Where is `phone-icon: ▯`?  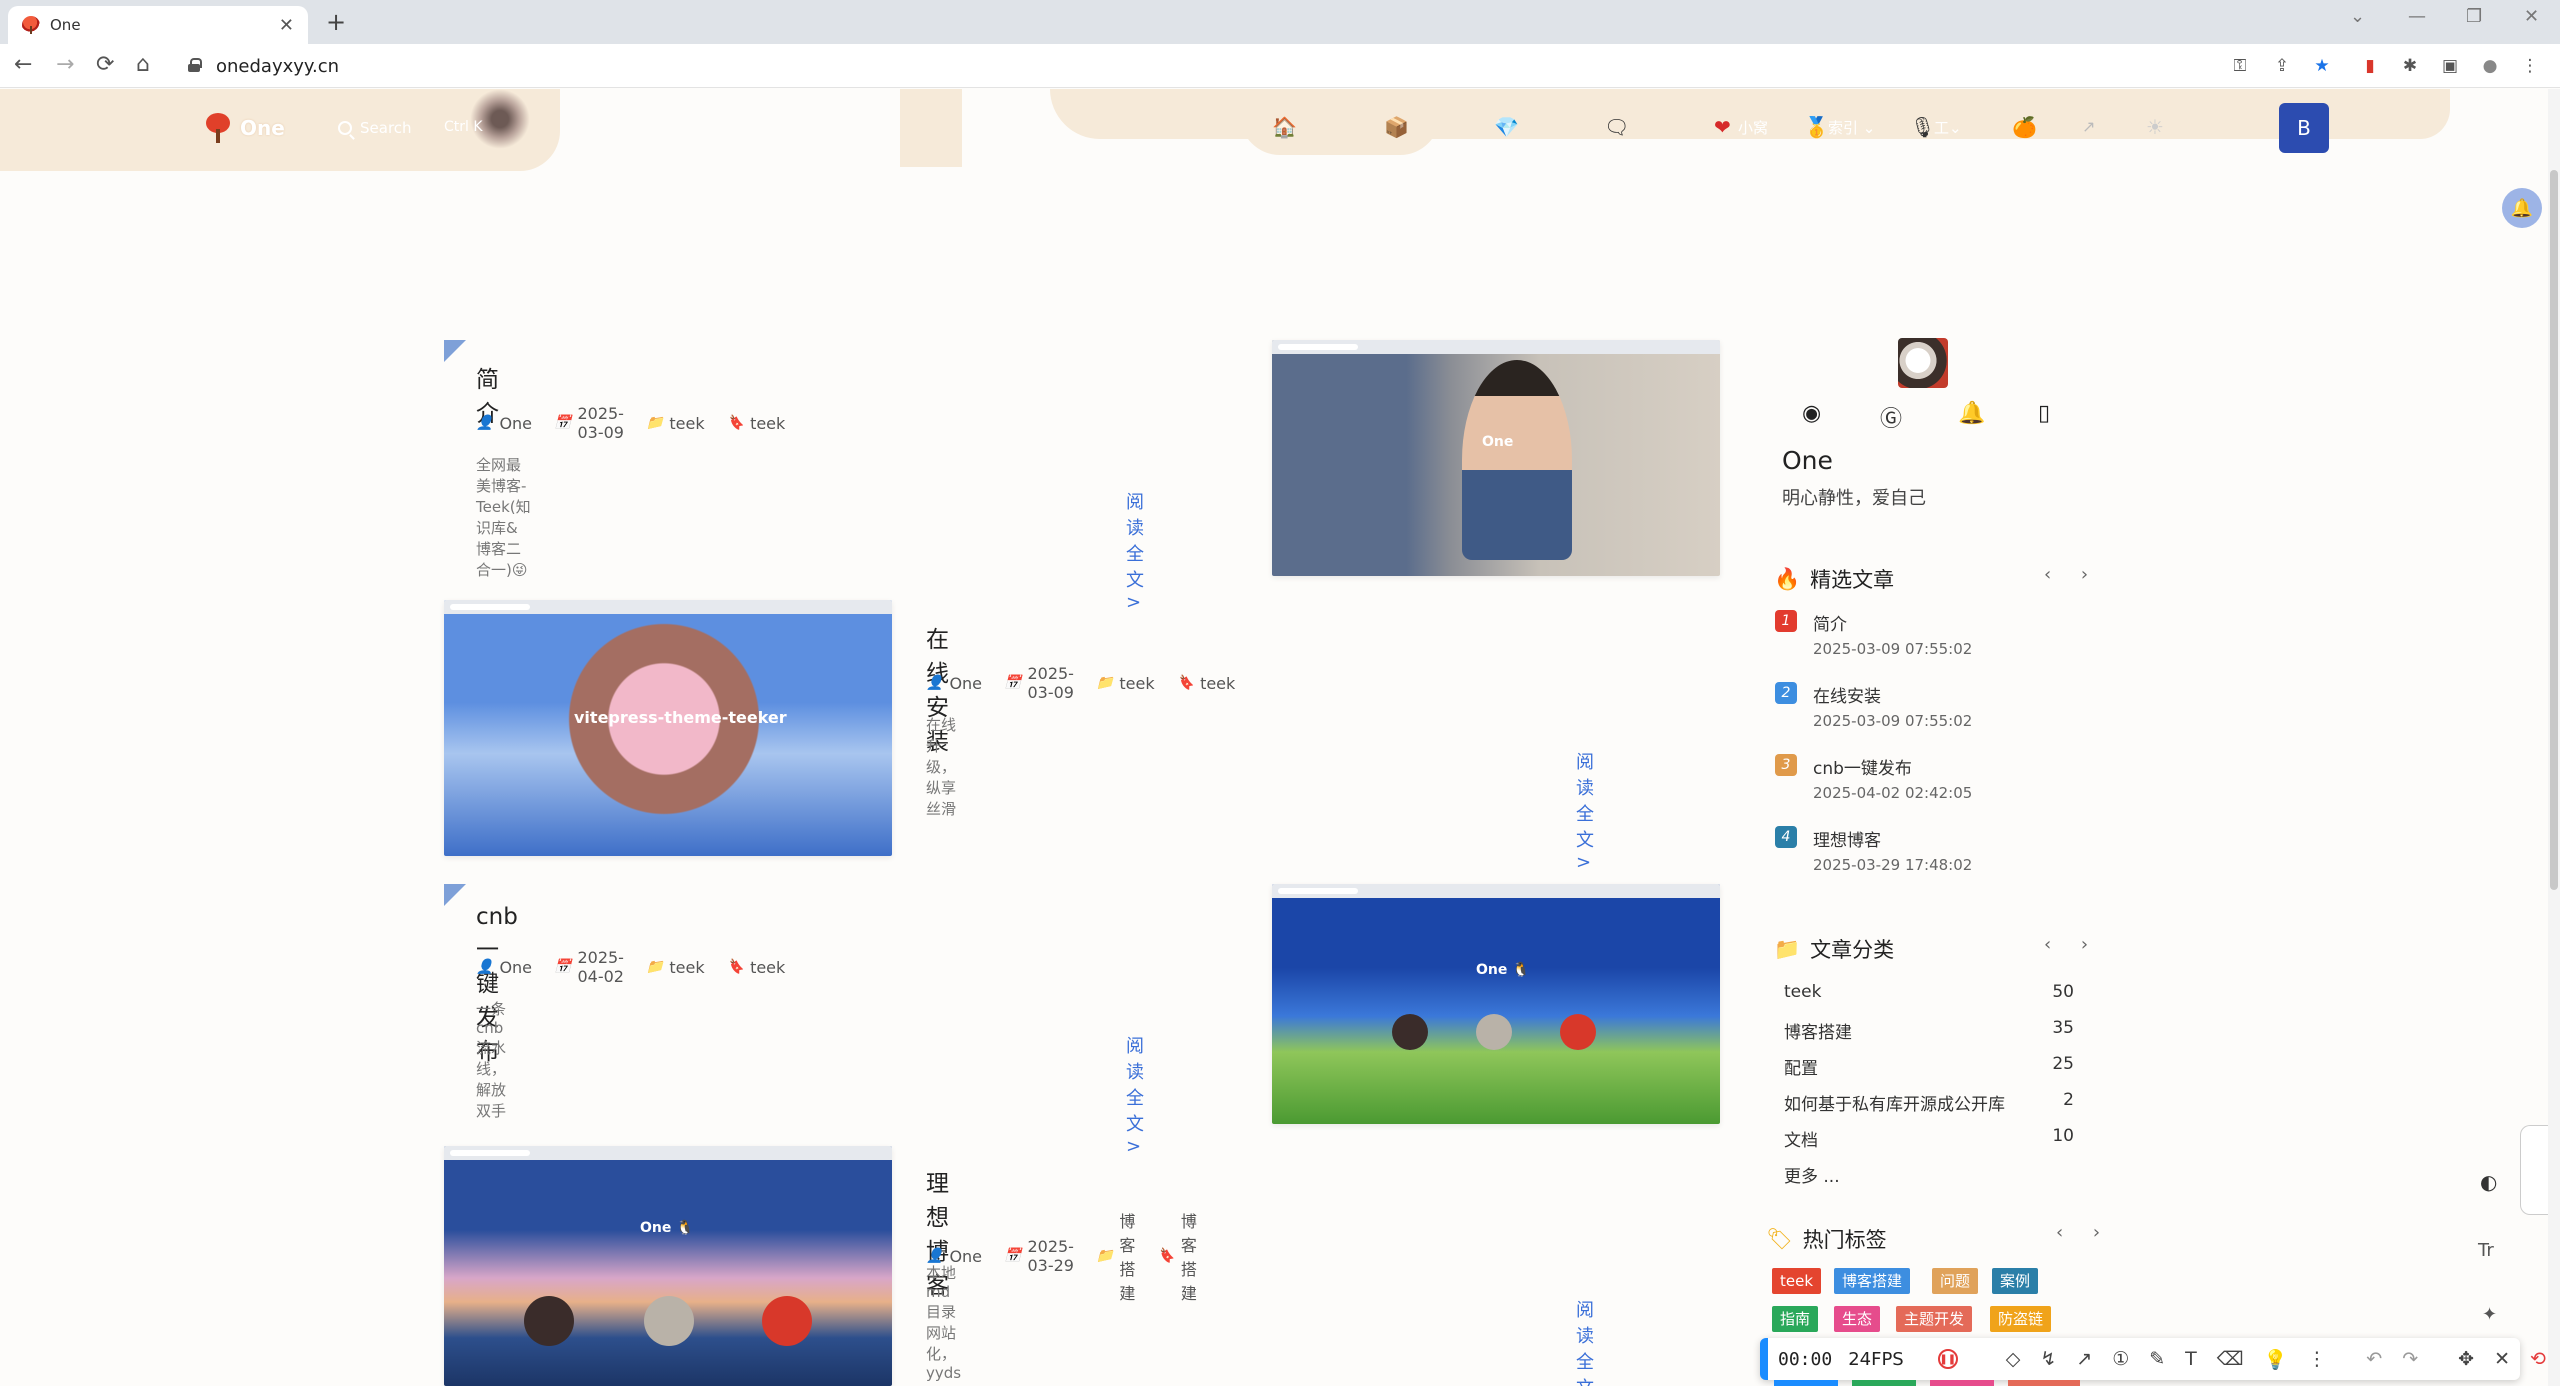
phone-icon: ▯ is located at coordinates (2044, 413).